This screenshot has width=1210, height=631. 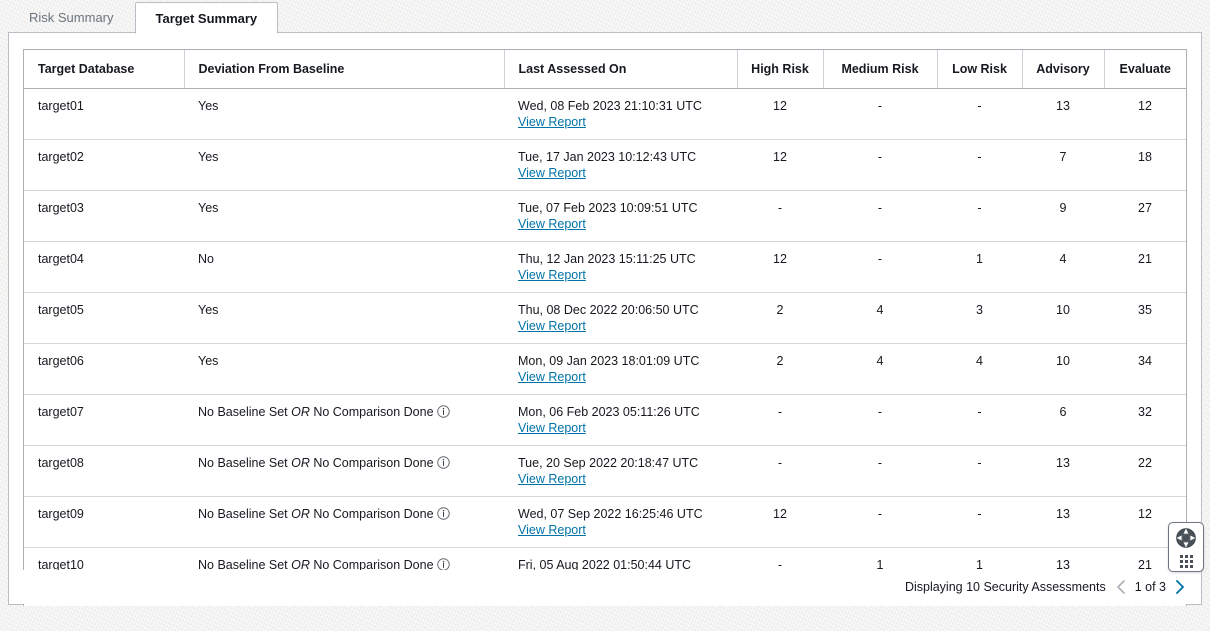 I want to click on page-indicator: 1 of 3, so click(x=1150, y=587).